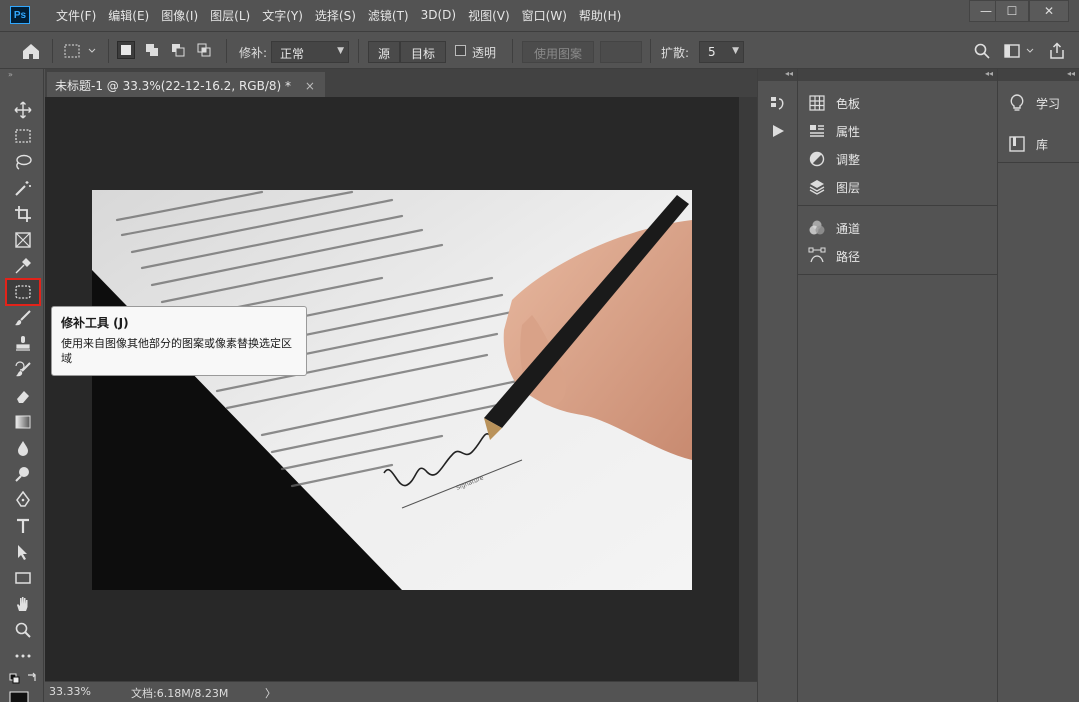  I want to click on patch-tool-preset-icon, so click(80, 52).